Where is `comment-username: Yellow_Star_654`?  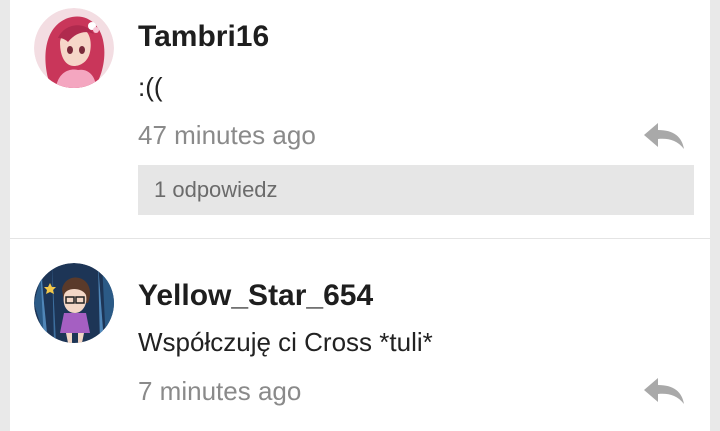 comment-username: Yellow_Star_654 is located at coordinates (255, 296).